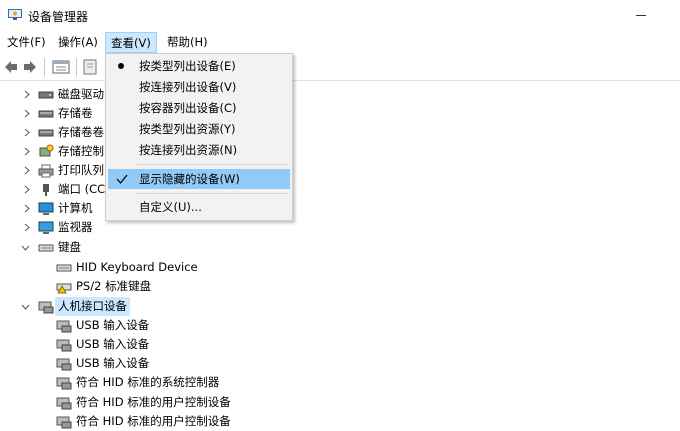 Image resolution: width=680 pixels, height=431 pixels. I want to click on menu-item-by-type-devices: 按类型列出设备(E), so click(199, 66).